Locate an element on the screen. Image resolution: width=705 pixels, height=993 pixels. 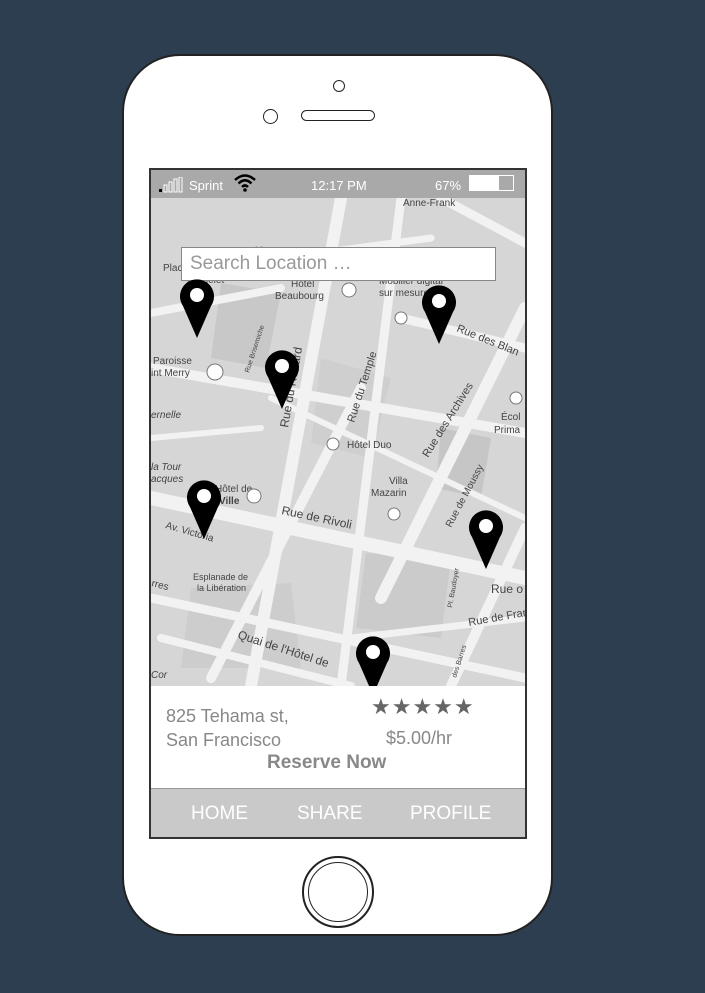
map-street-label: Hôtel Duo is located at coordinates (369, 445).